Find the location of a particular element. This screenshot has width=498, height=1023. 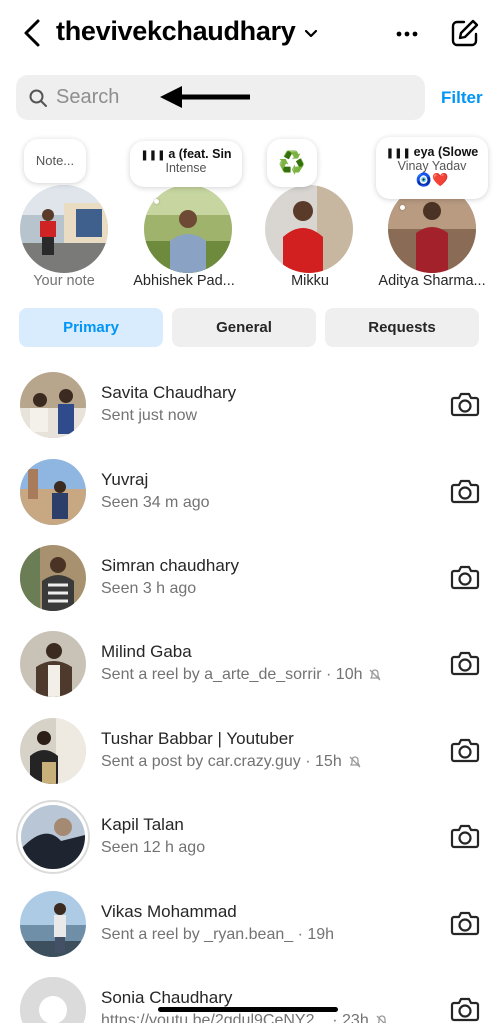

header: thevivekchaudhary is located at coordinates (249, 35).